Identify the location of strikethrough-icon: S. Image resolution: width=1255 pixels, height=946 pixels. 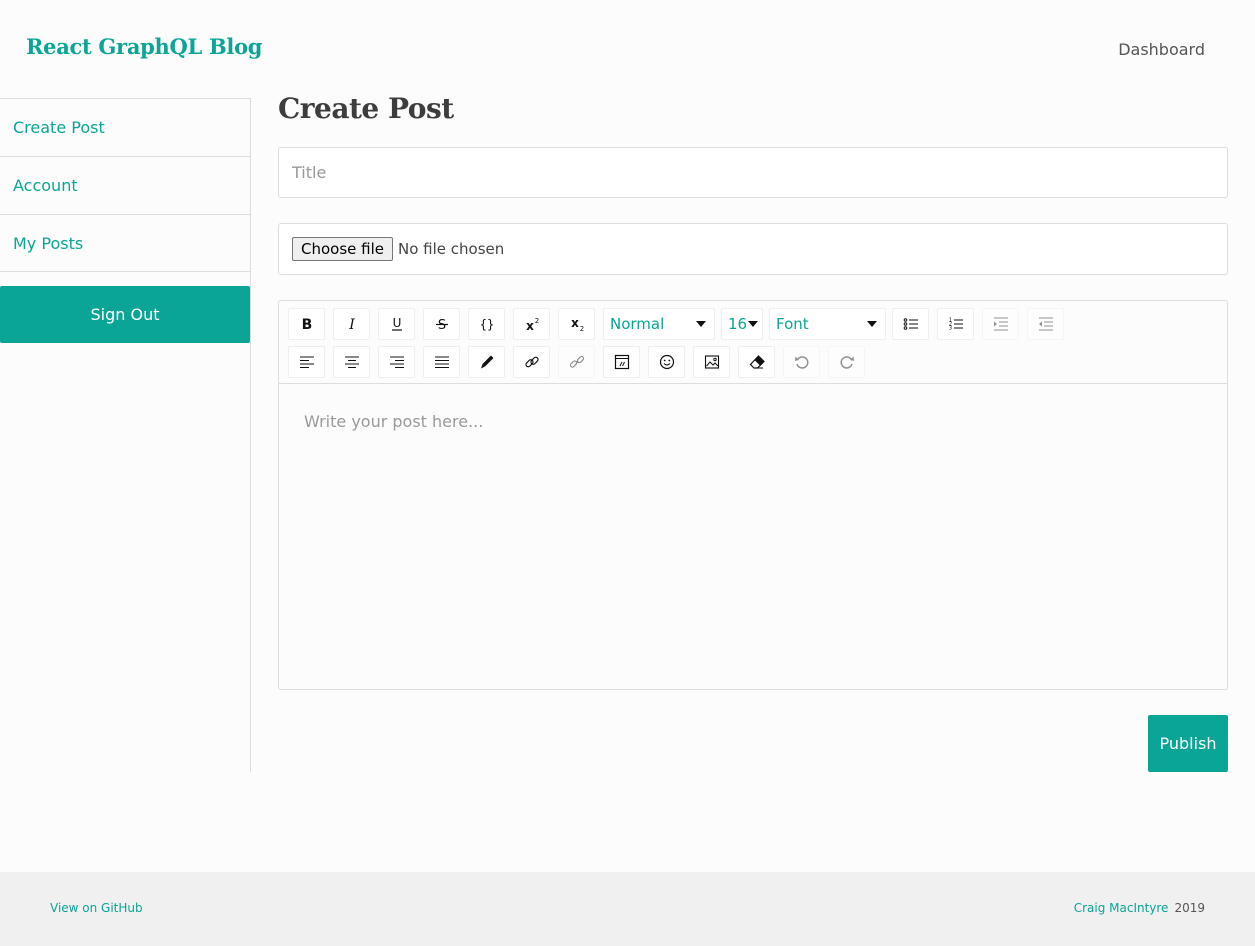
(441, 324).